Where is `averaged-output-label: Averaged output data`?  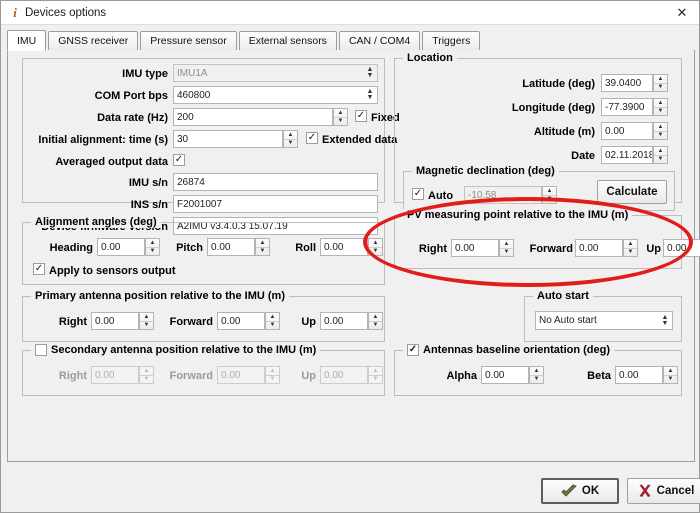 averaged-output-label: Averaged output data is located at coordinates (111, 162).